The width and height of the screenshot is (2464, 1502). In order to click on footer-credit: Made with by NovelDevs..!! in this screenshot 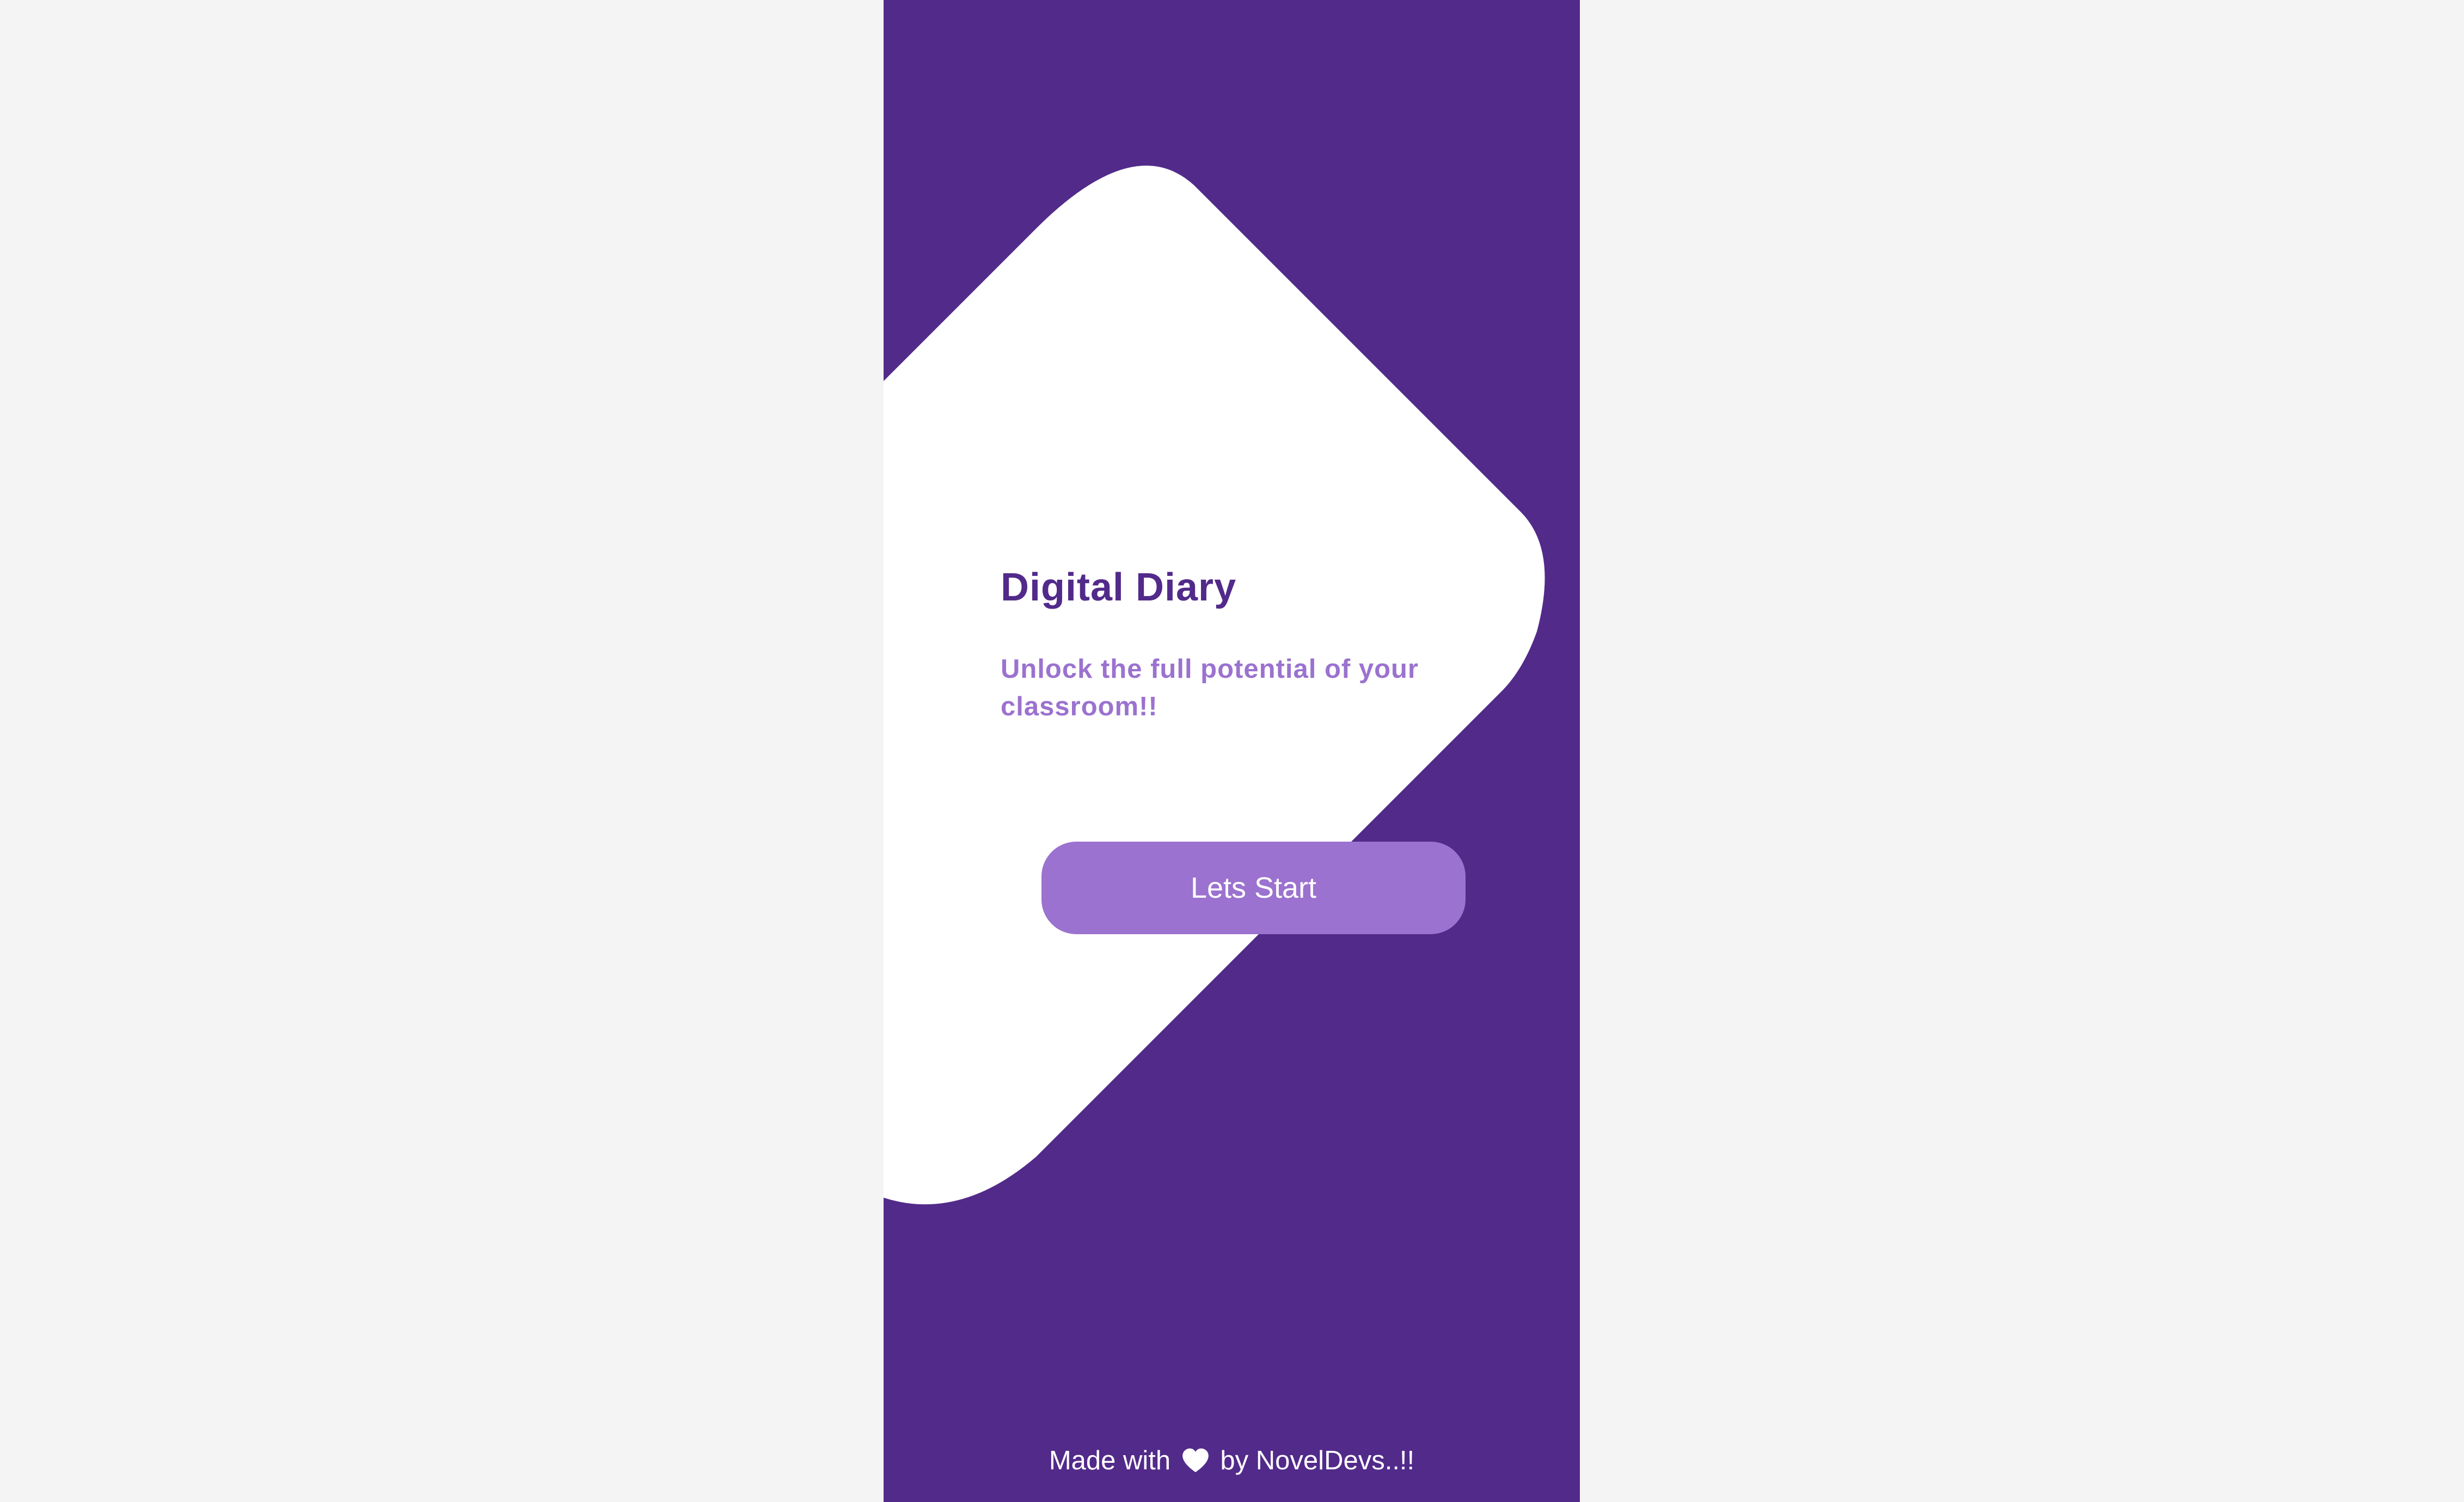, I will do `click(1232, 1460)`.